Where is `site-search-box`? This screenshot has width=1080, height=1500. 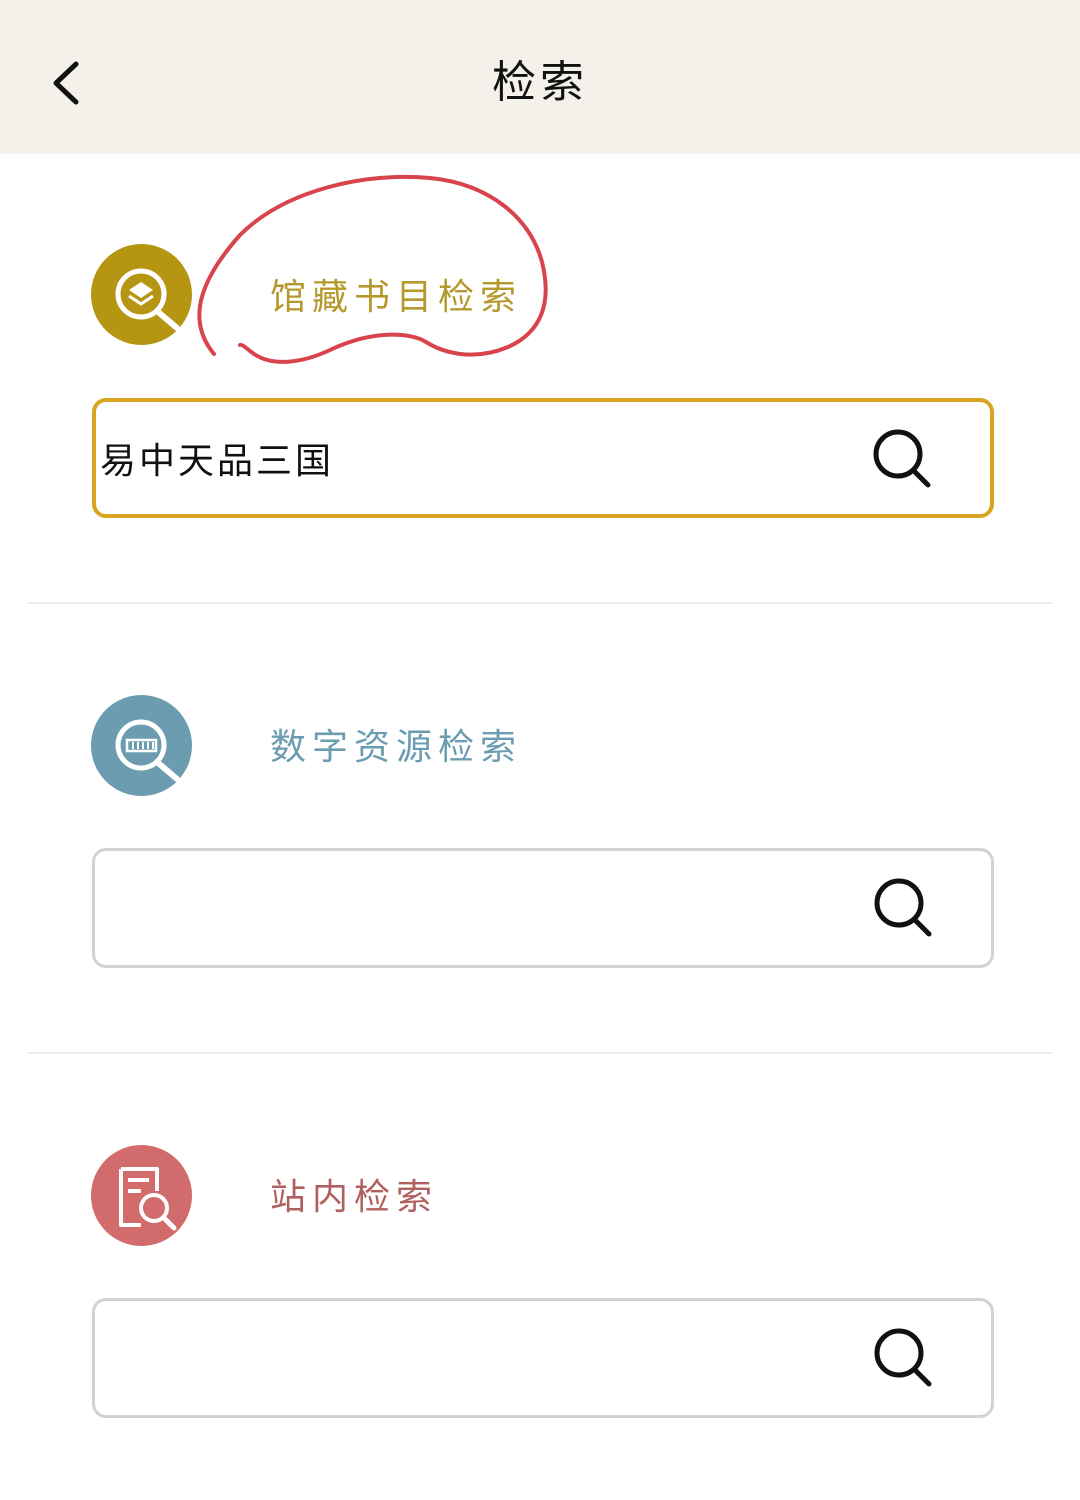 site-search-box is located at coordinates (543, 1358).